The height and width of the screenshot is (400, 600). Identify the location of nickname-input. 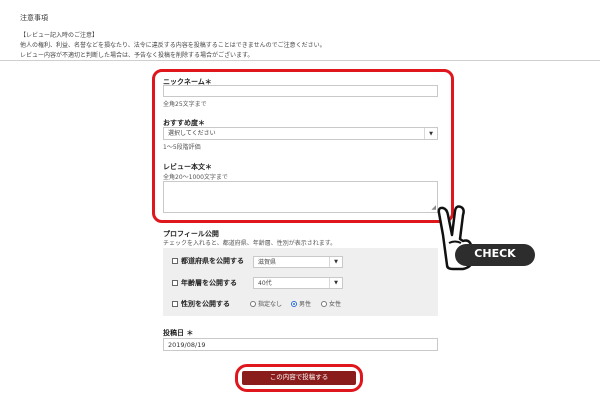
(300, 91).